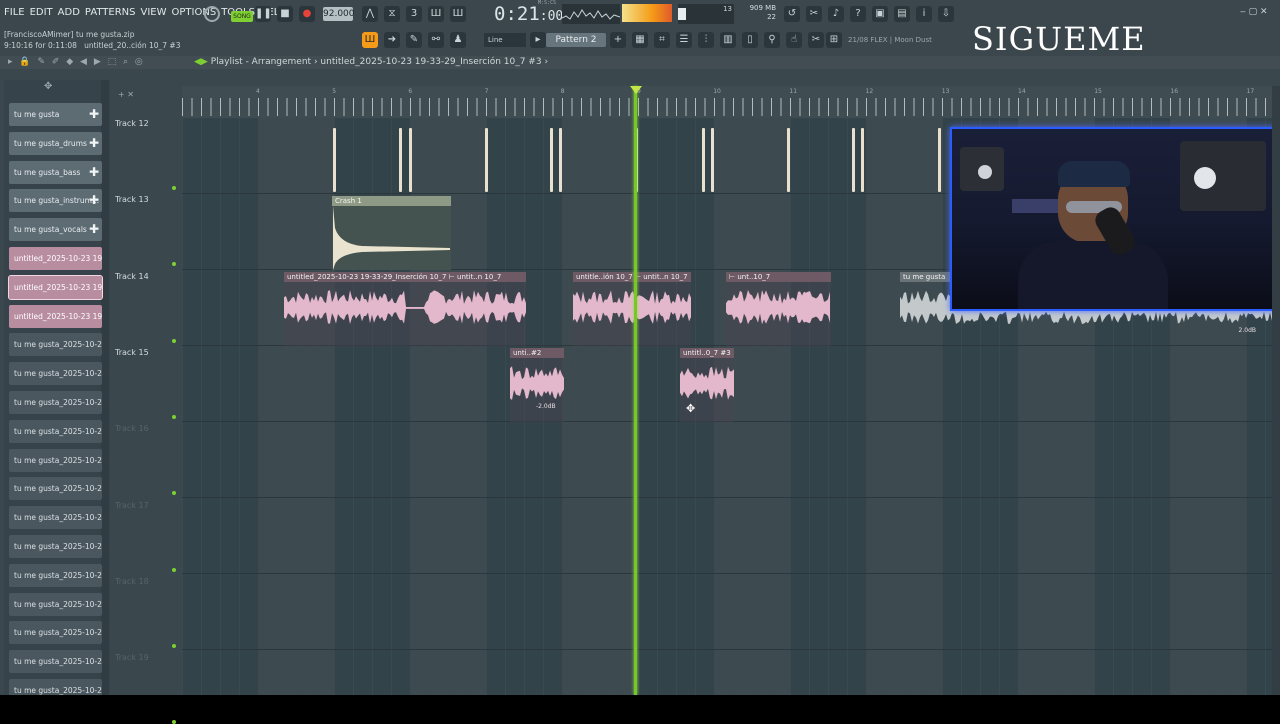 Image resolution: width=1280 pixels, height=724 pixels. What do you see at coordinates (391, 233) in the screenshot?
I see `crash-clip: Crash 1` at bounding box center [391, 233].